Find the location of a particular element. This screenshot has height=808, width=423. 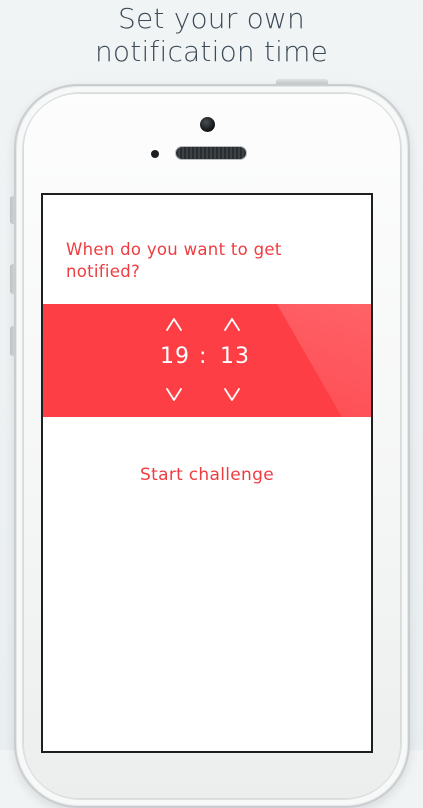

start-challenge-button: Start challenge is located at coordinates (207, 475).